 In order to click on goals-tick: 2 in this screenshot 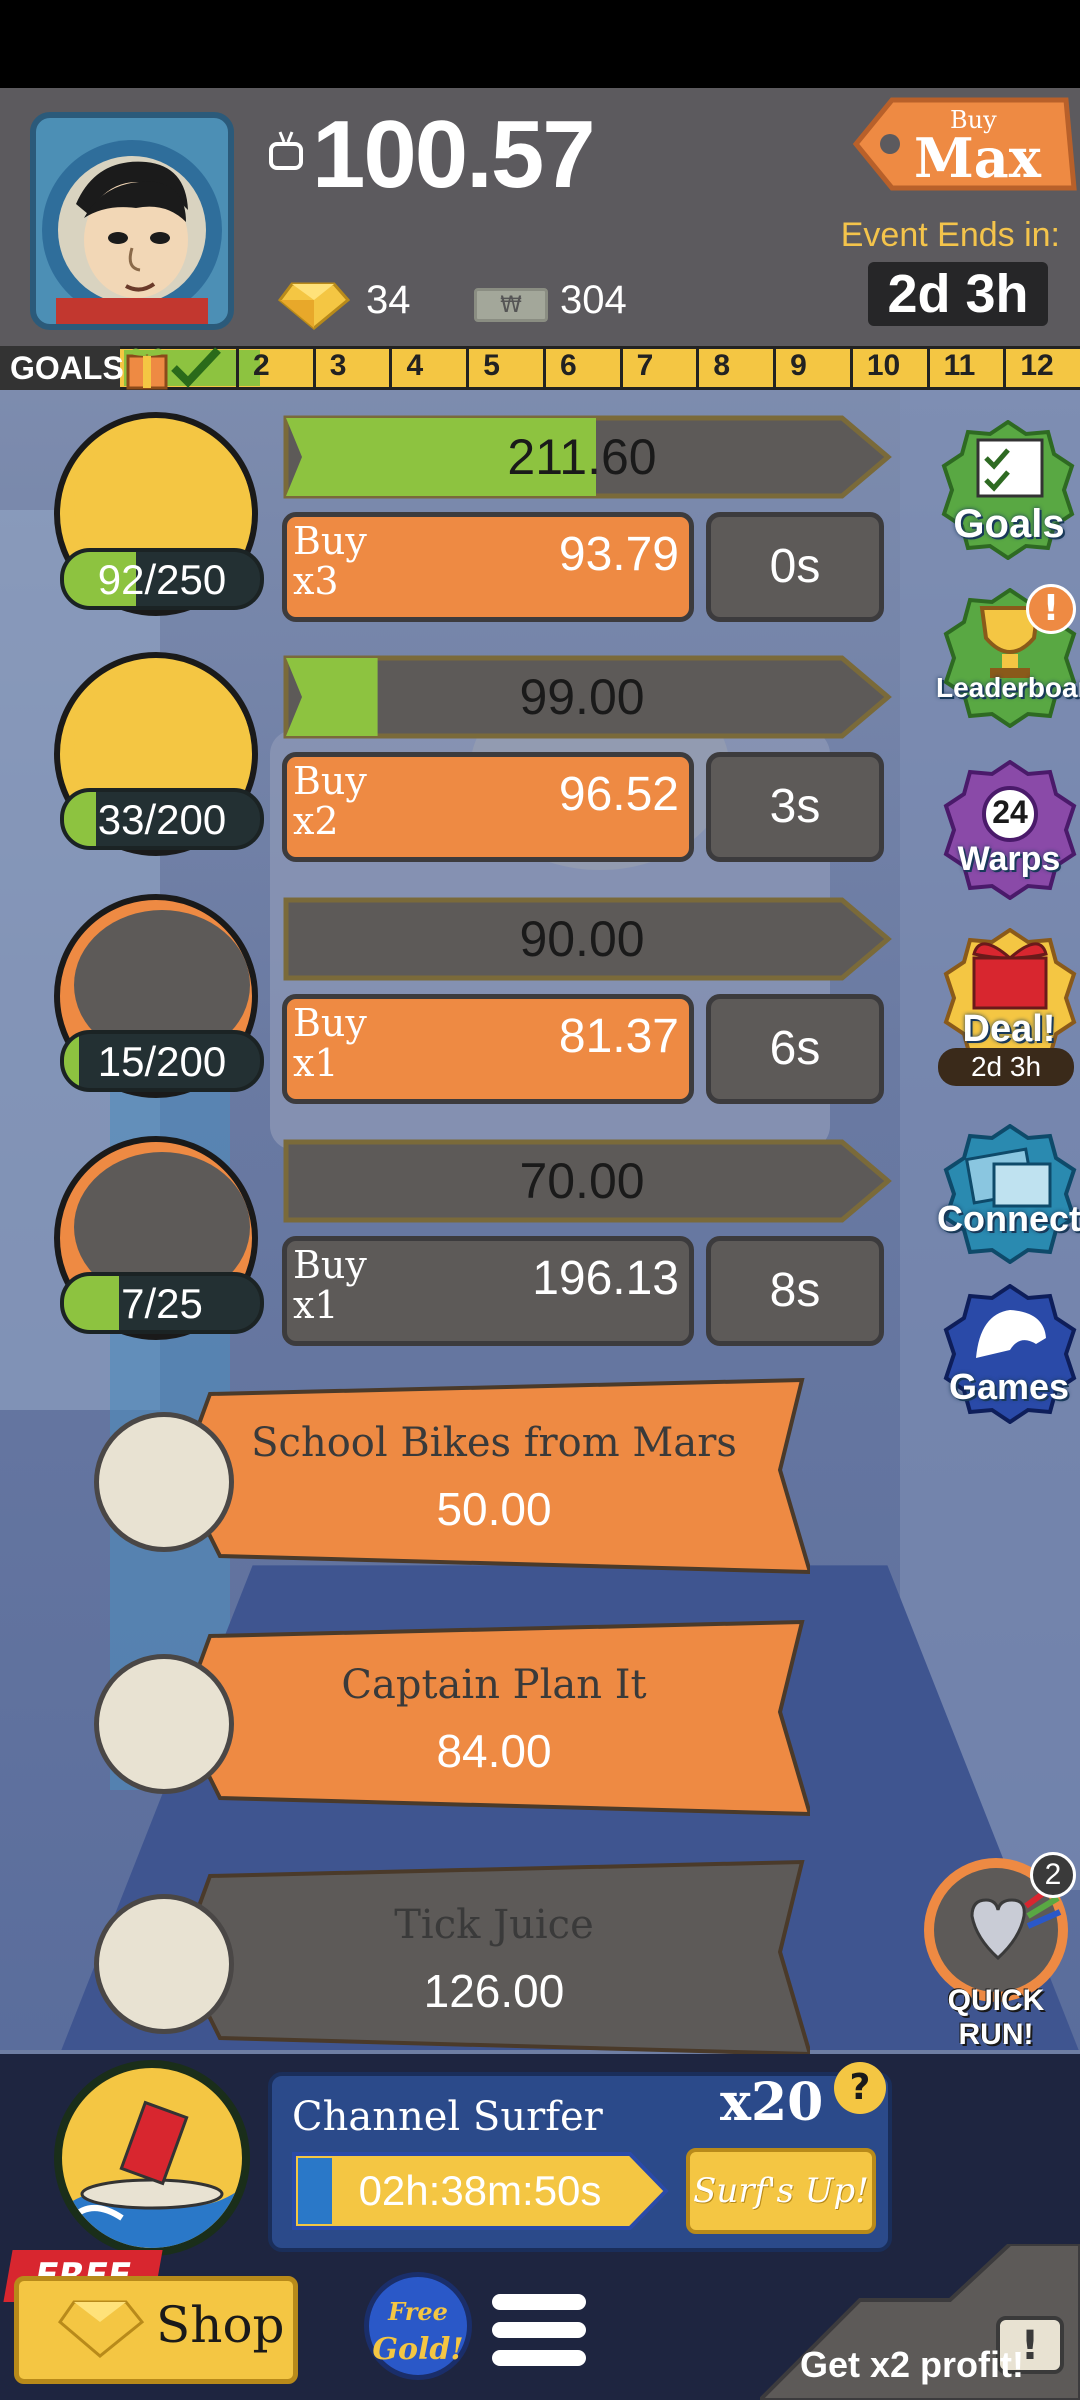, I will do `click(274, 368)`.